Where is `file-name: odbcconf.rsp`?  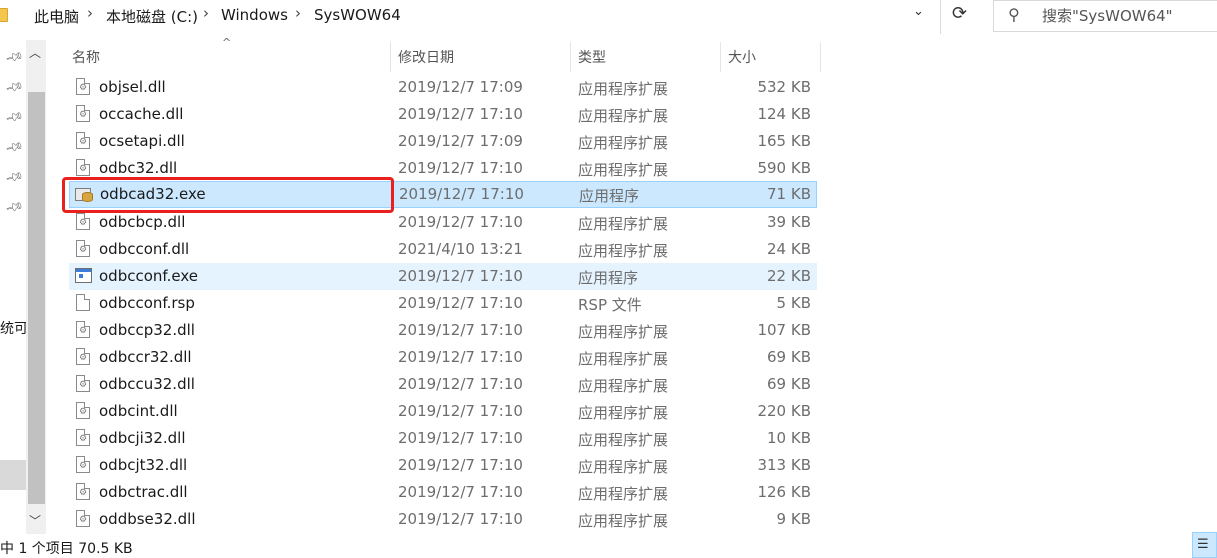
file-name: odbcconf.rsp is located at coordinates (147, 303).